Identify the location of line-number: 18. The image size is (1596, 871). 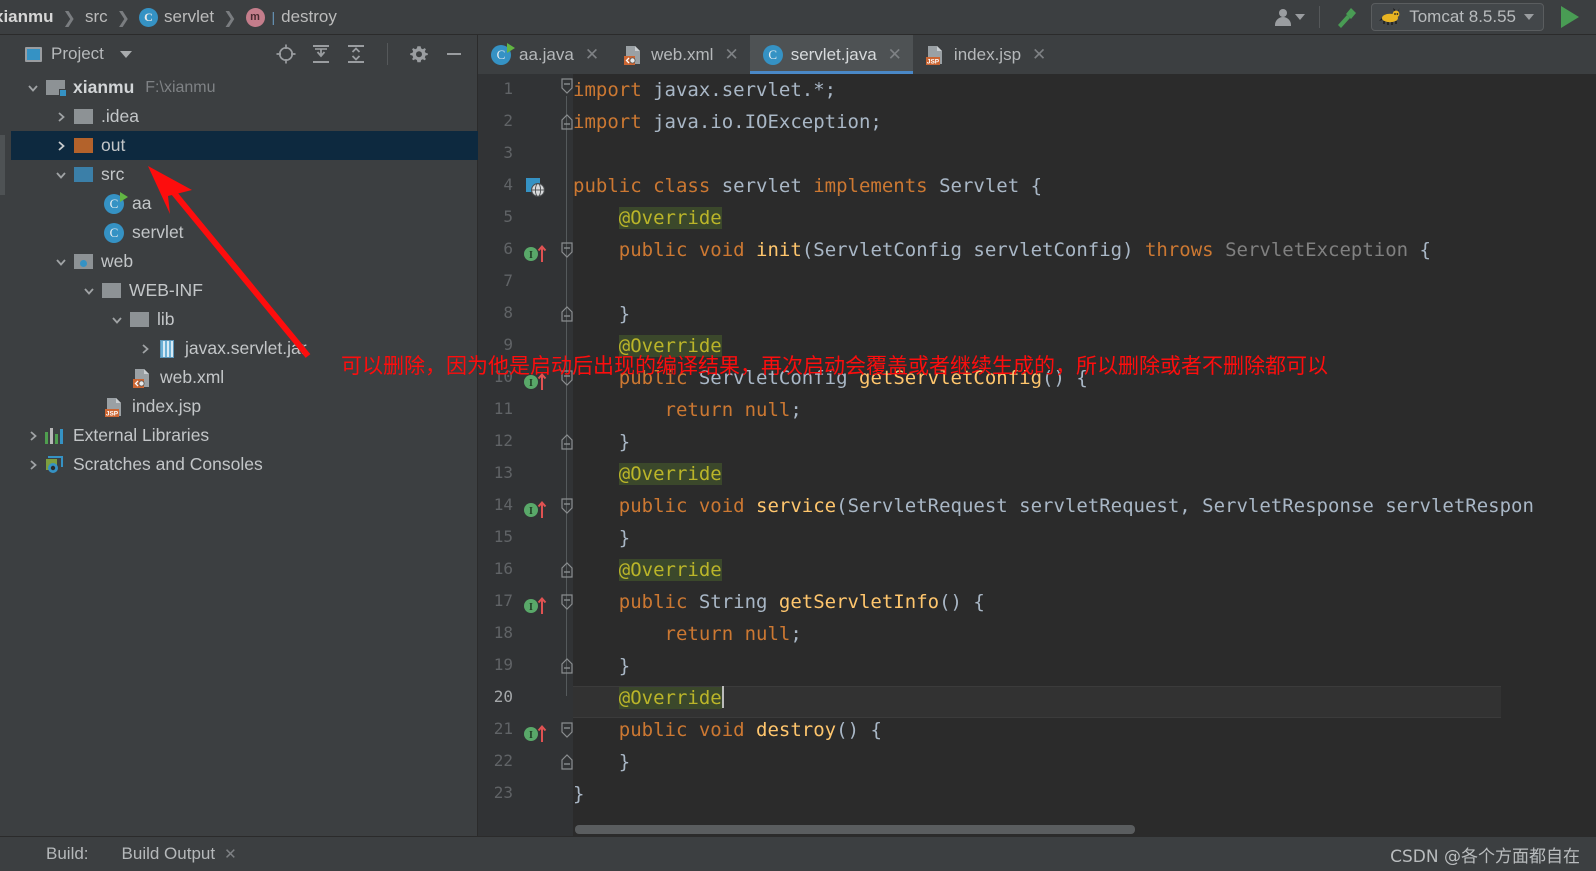
(503, 632).